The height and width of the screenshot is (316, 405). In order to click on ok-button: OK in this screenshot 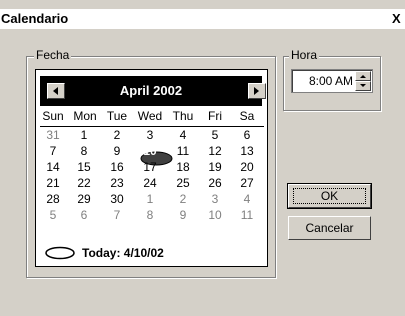, I will do `click(329, 196)`.